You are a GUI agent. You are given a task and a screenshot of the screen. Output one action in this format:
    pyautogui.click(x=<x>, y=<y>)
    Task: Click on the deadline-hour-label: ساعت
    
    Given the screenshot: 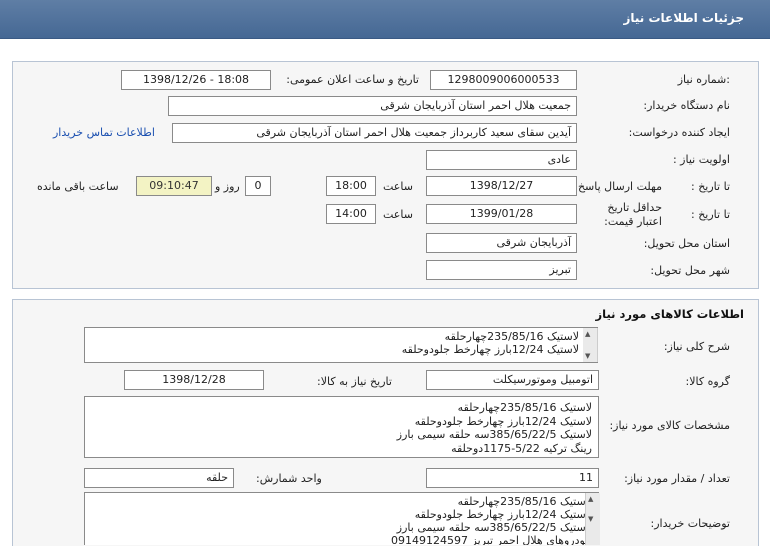 What is the action you would take?
    pyautogui.click(x=398, y=186)
    